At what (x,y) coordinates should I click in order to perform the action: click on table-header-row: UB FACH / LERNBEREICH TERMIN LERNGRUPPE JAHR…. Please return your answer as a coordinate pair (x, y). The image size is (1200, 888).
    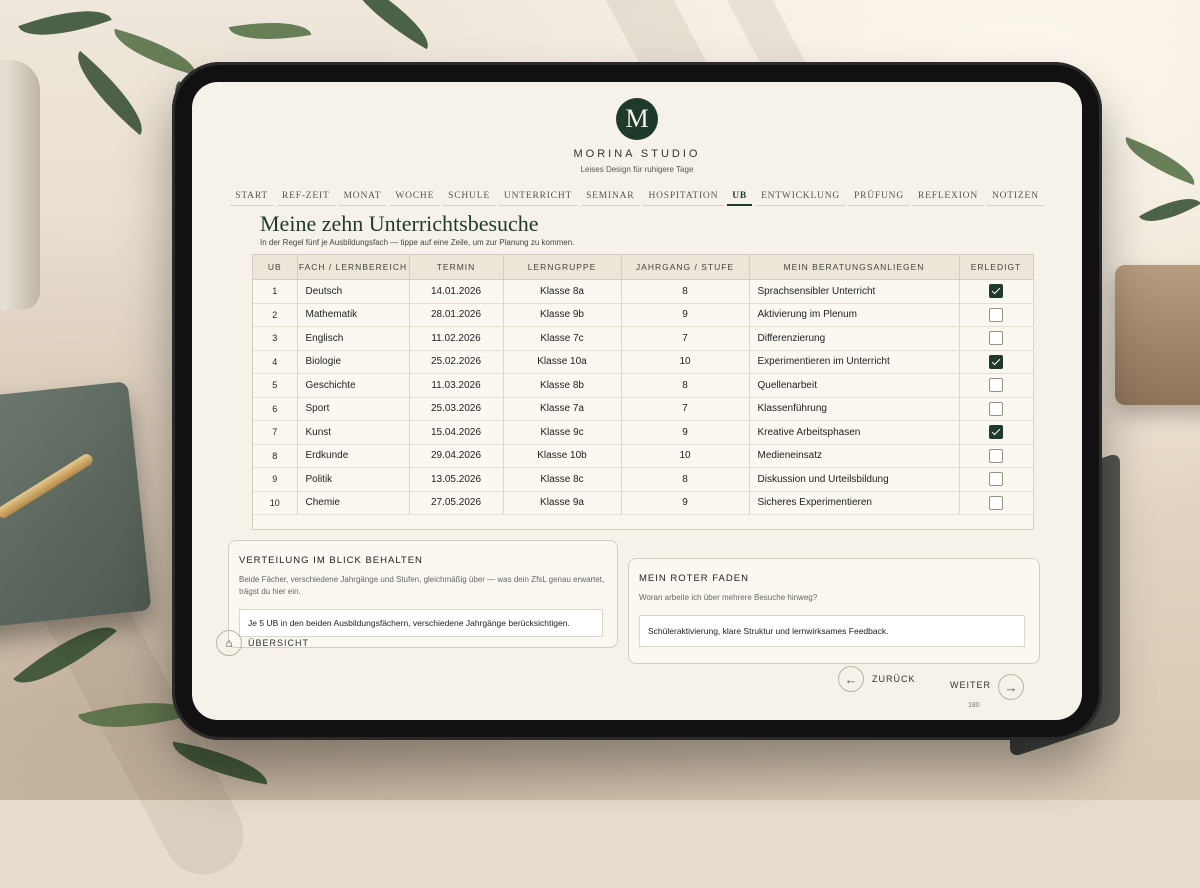
    Looking at the image, I should click on (643, 267).